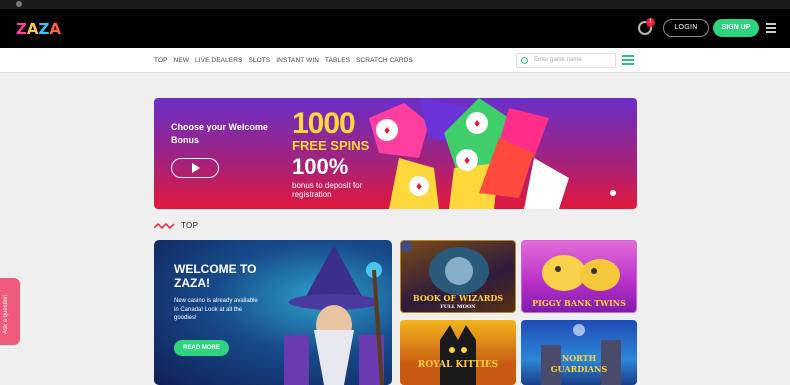 The height and width of the screenshot is (385, 790). What do you see at coordinates (297, 60) in the screenshot?
I see `nav-instant-win: INSTANT WIN` at bounding box center [297, 60].